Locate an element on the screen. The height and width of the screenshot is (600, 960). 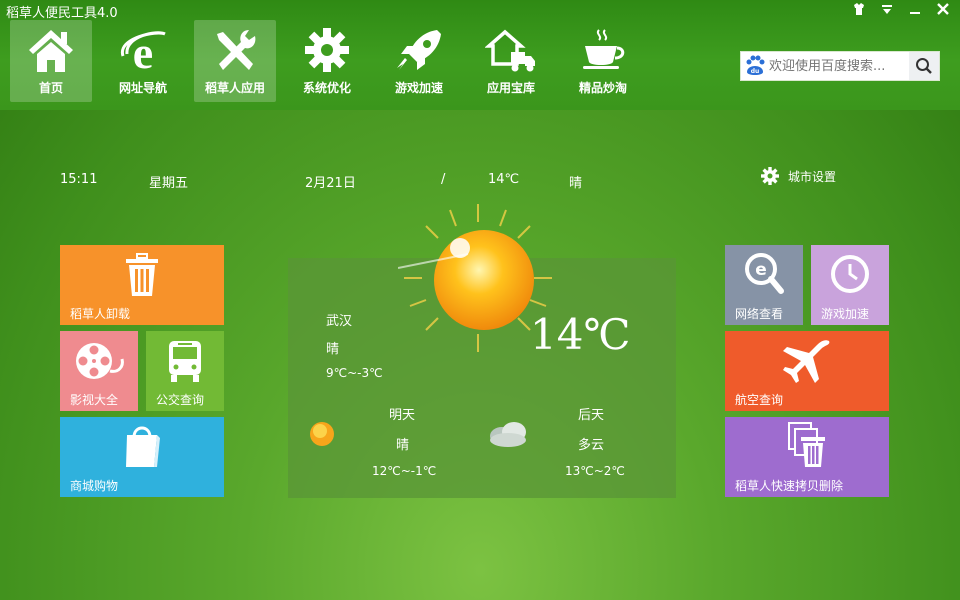
menu-icon is located at coordinates (887, 11).